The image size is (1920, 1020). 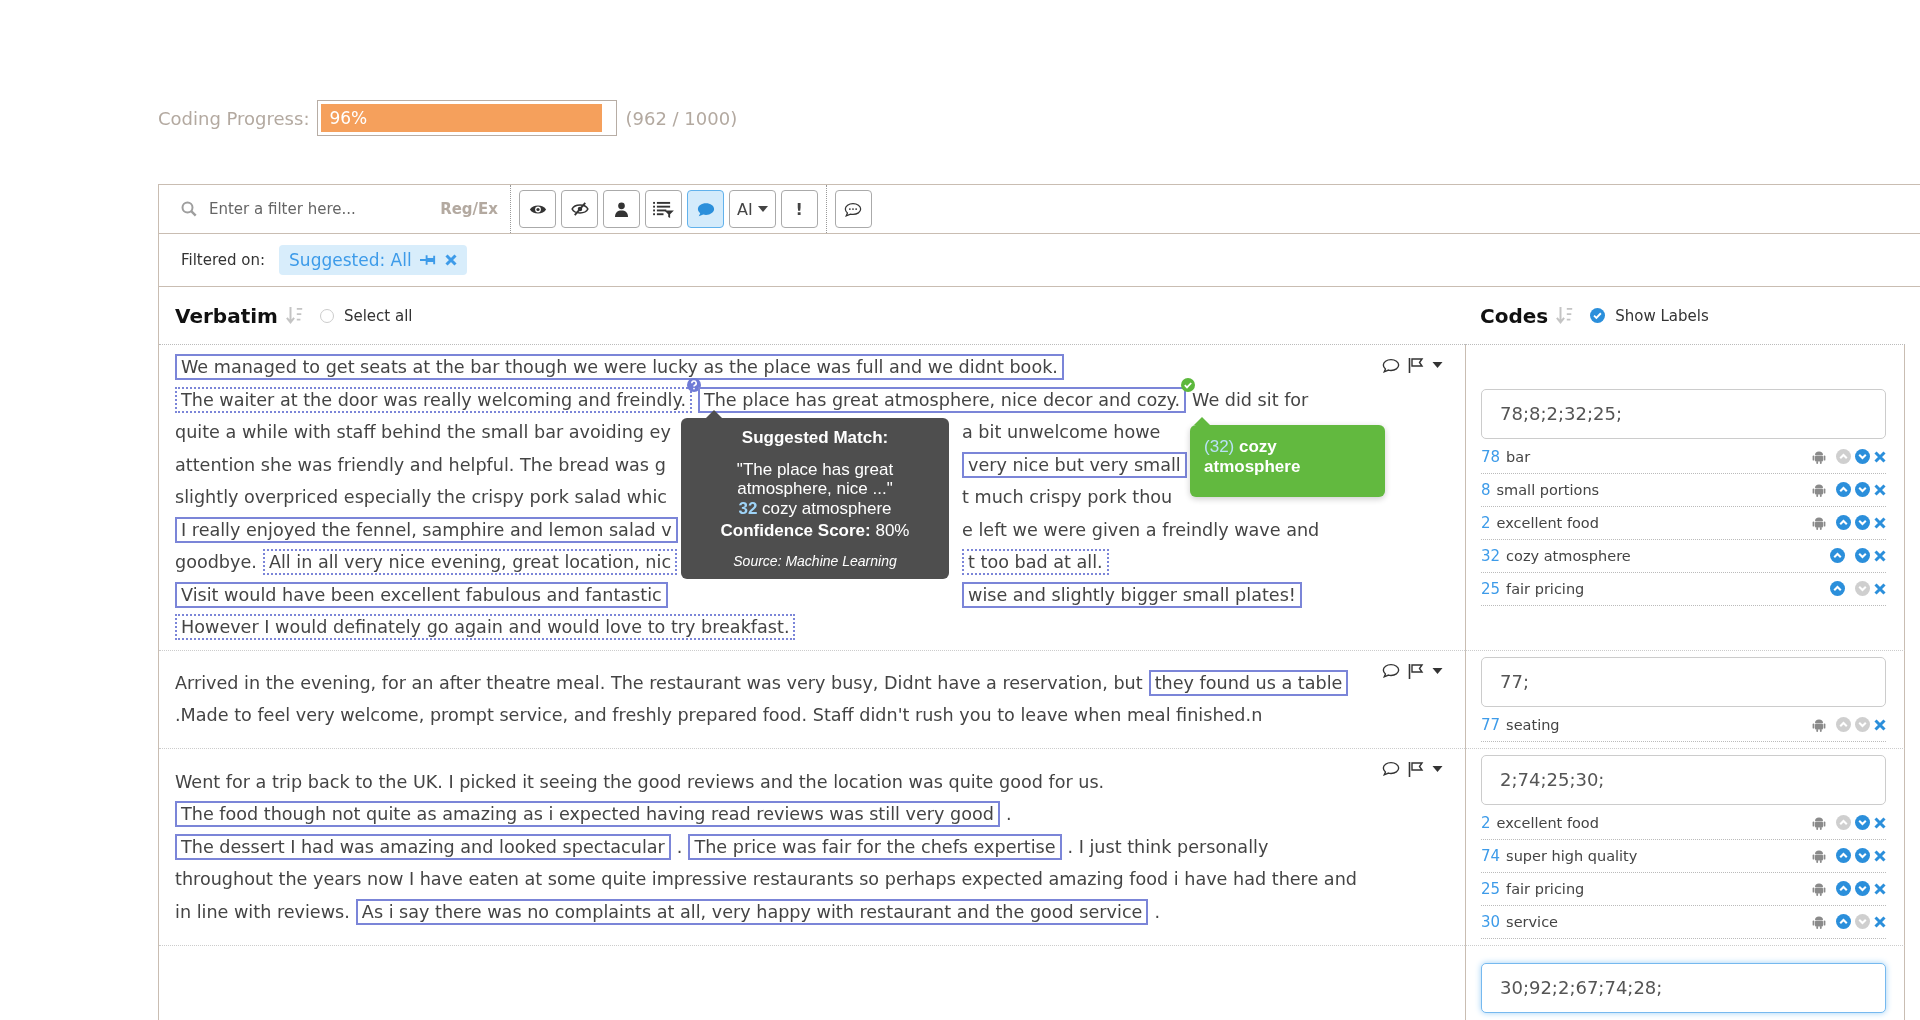 I want to click on ai-dropdown: AI, so click(x=752, y=209).